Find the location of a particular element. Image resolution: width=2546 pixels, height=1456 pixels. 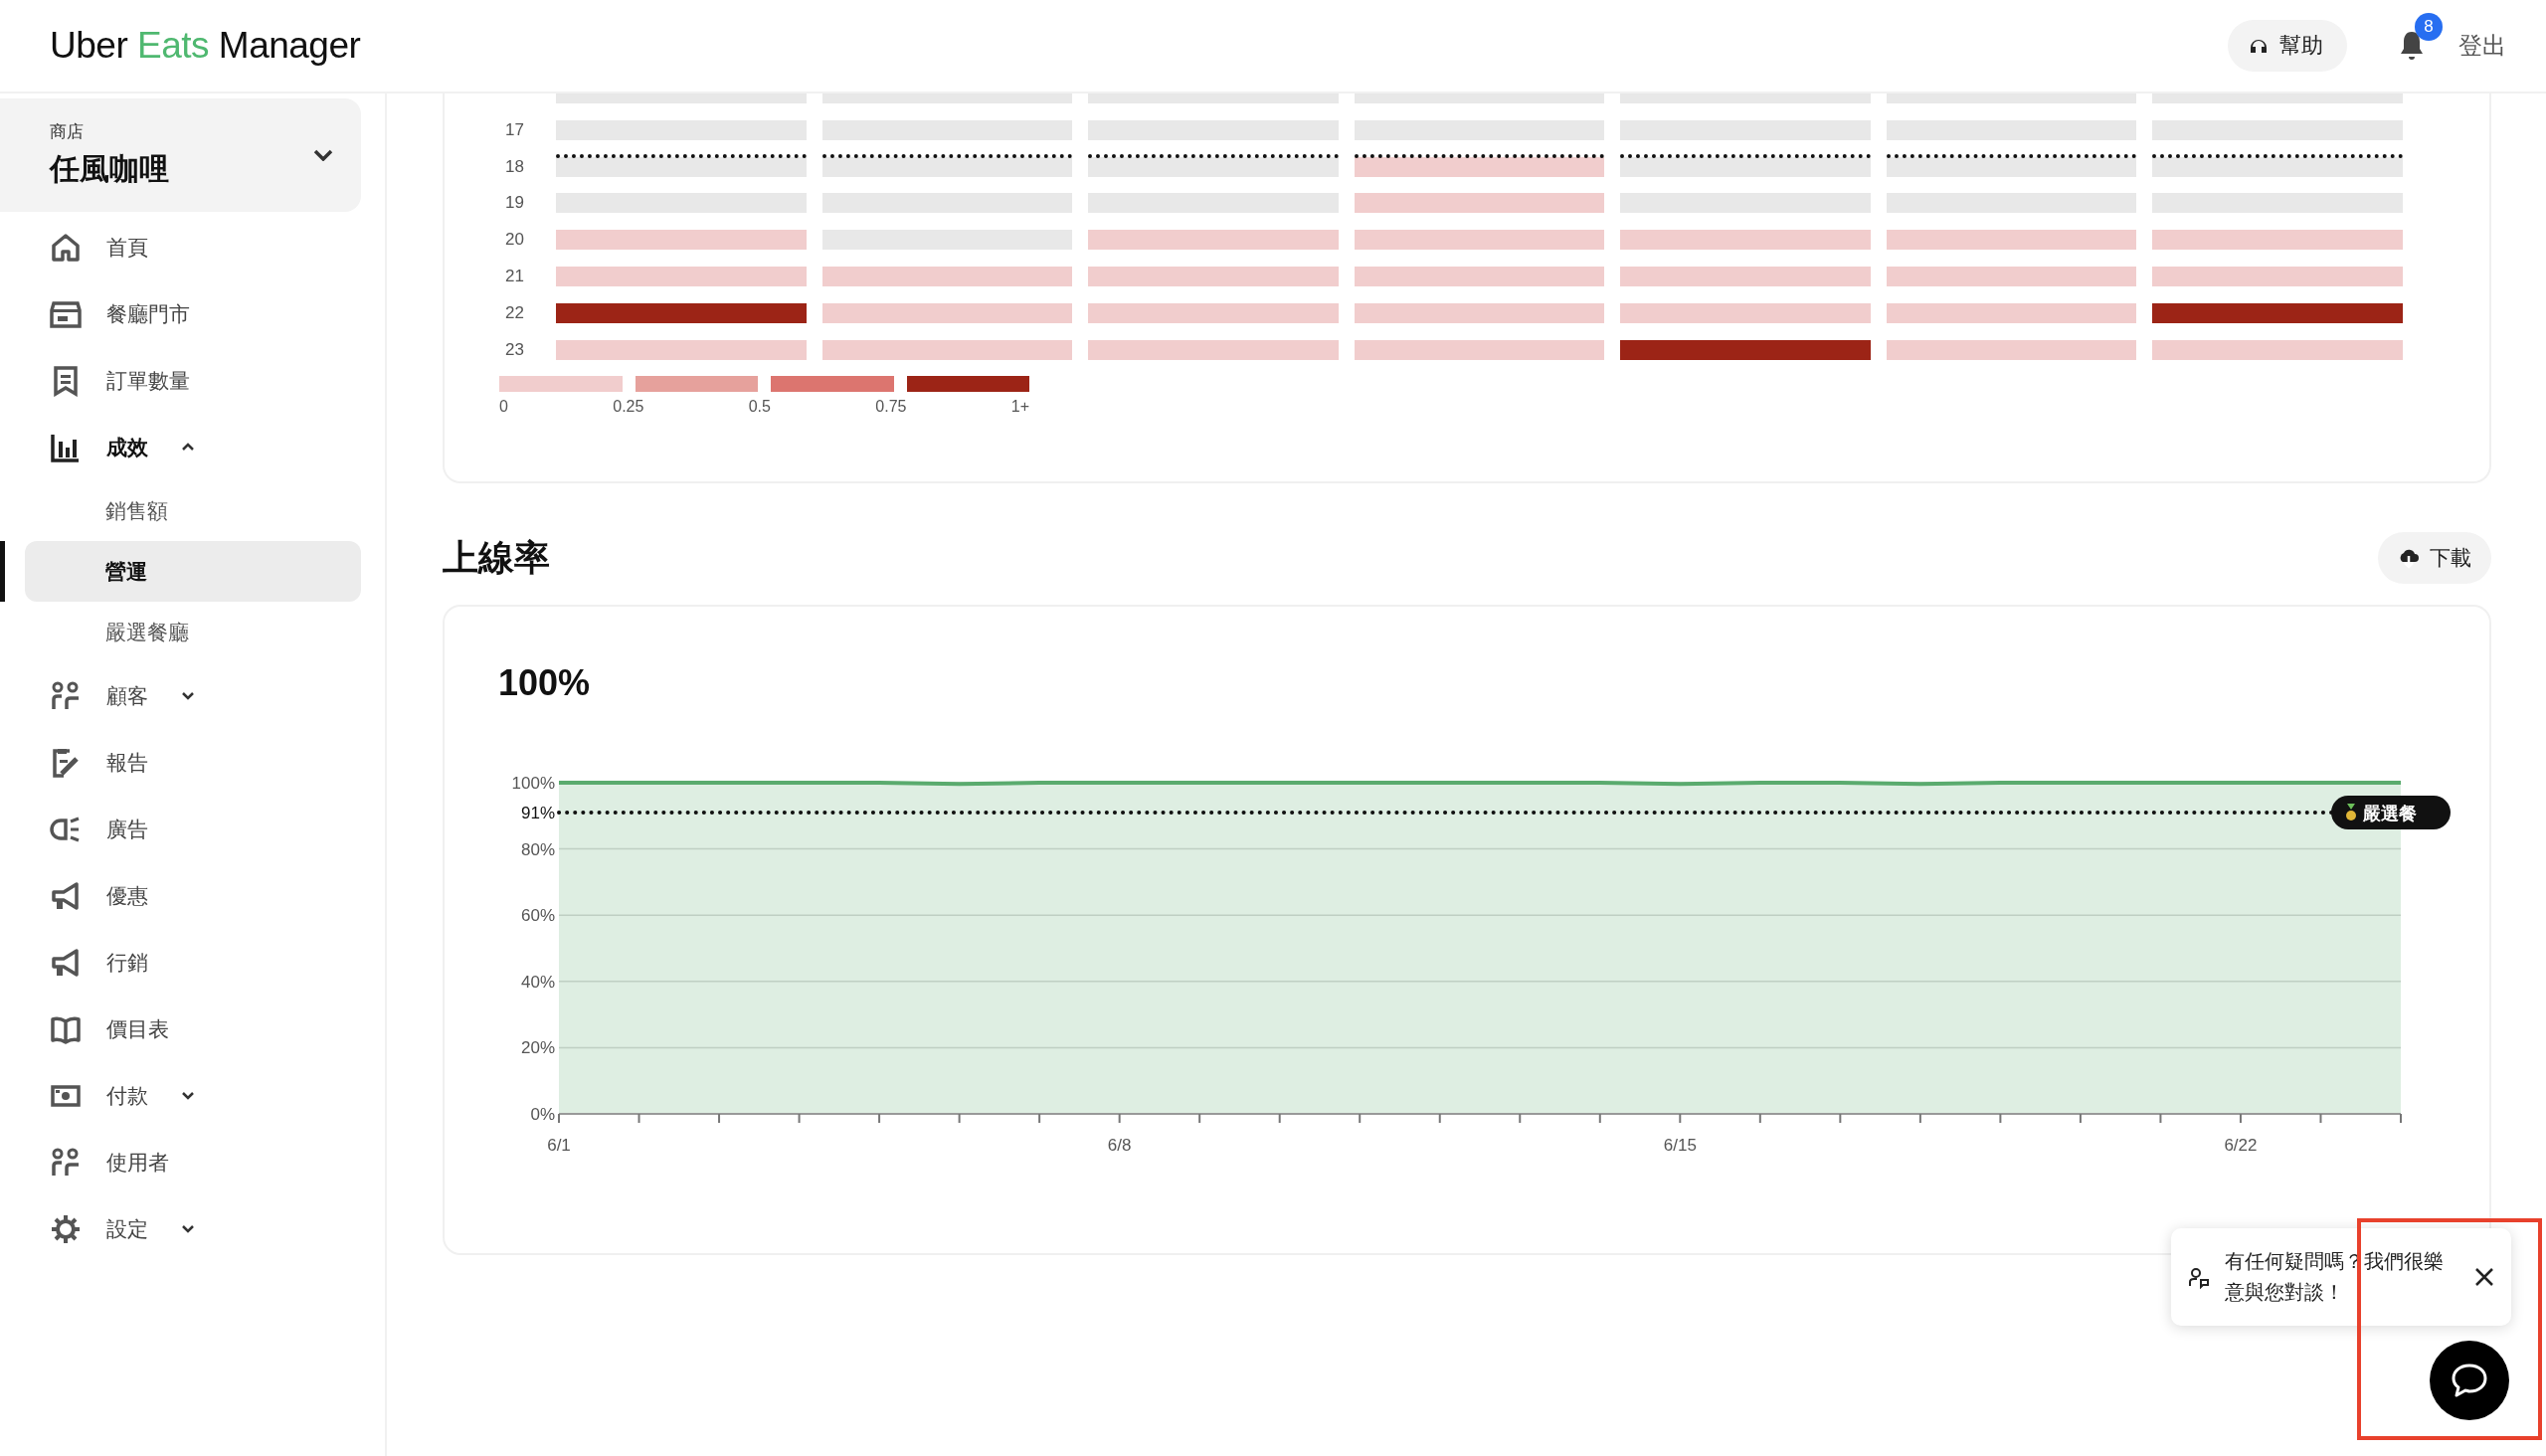

legend-label: 0.75 is located at coordinates (891, 407).